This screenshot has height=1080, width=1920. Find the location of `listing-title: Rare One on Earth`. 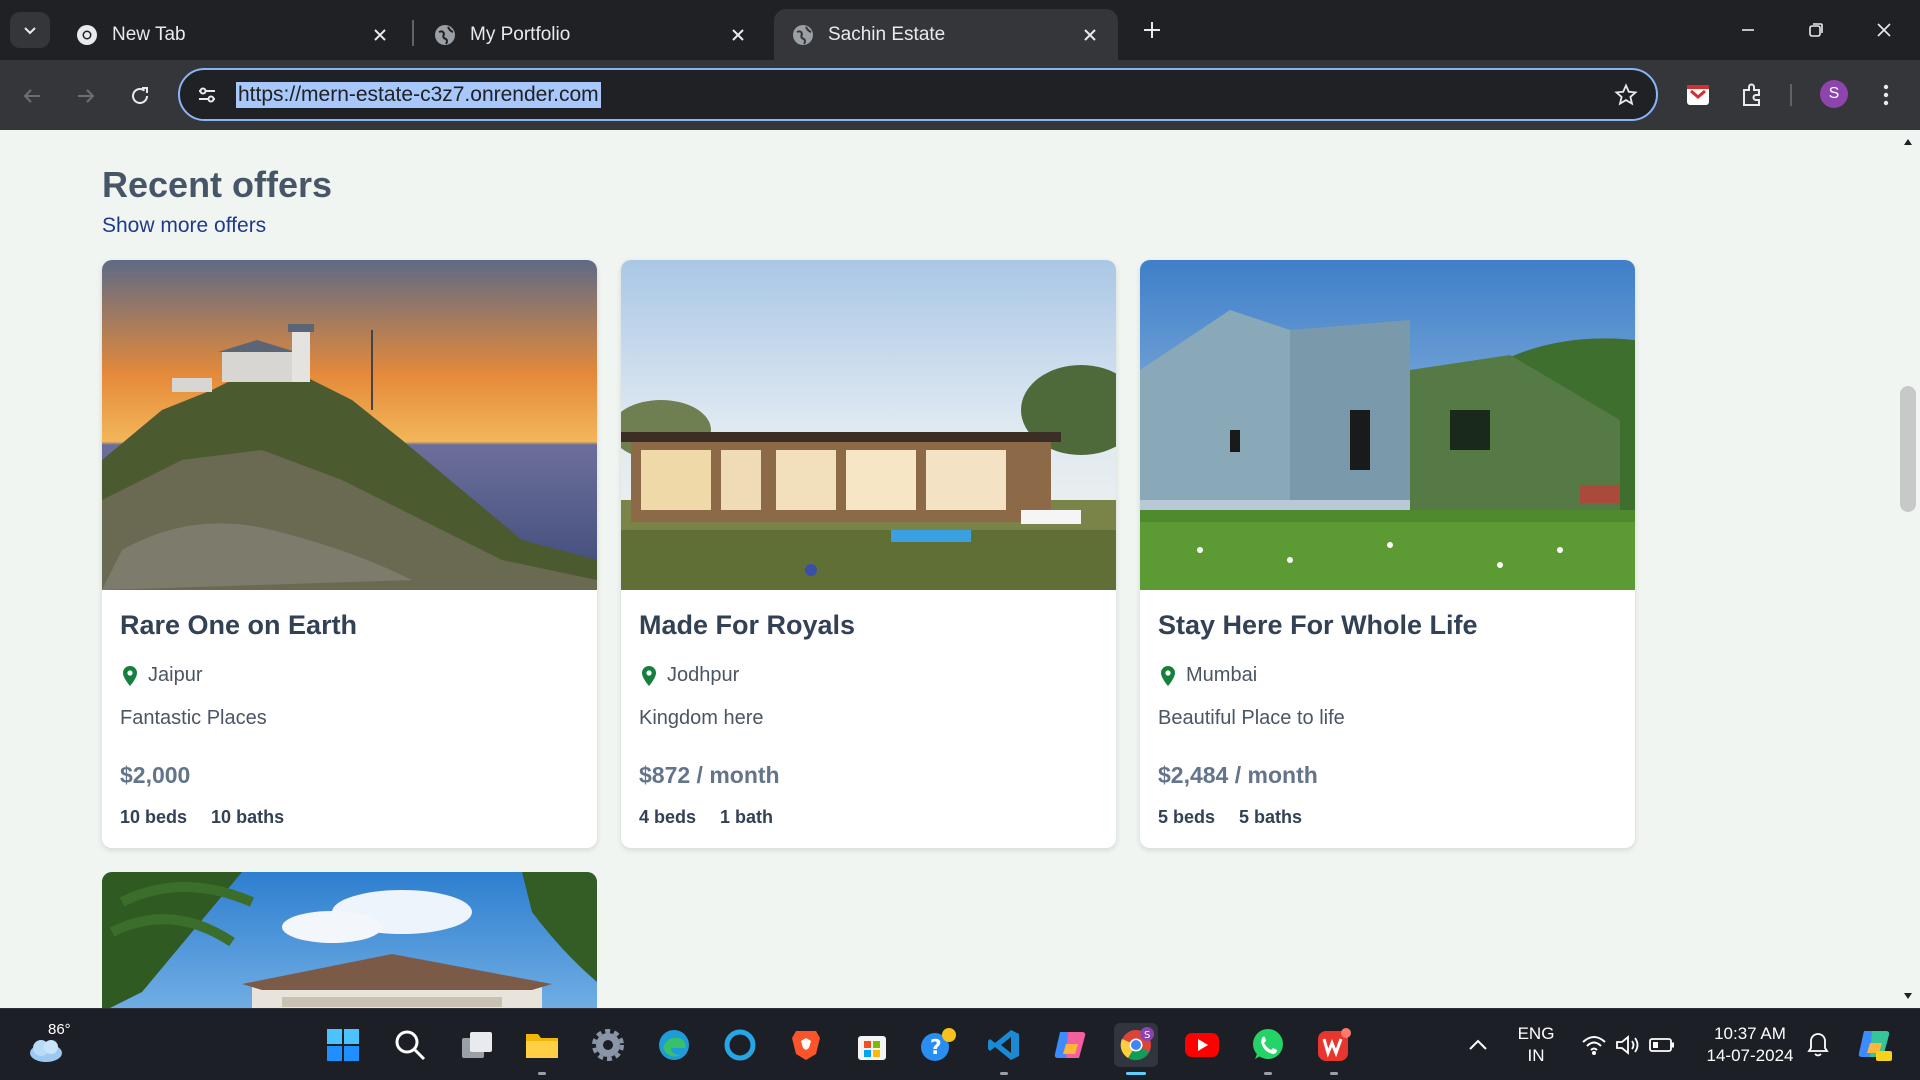

listing-title: Rare One on Earth is located at coordinates (238, 625).